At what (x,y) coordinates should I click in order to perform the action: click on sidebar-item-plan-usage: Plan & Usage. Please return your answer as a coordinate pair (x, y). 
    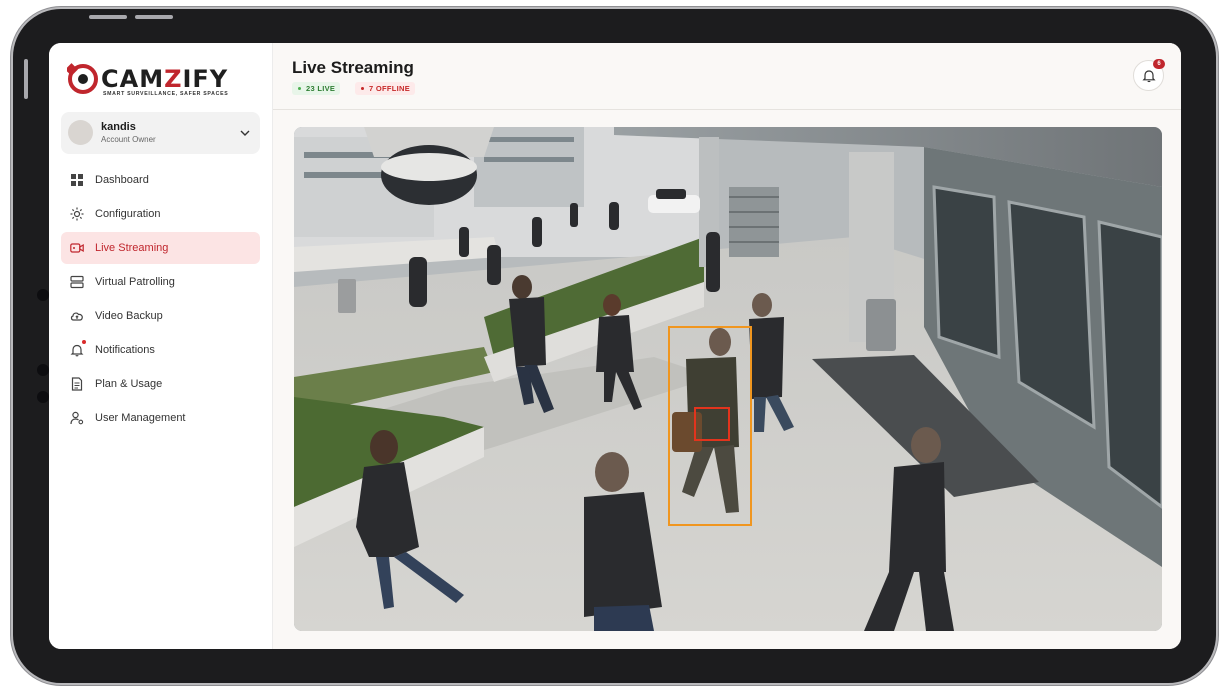
    Looking at the image, I should click on (160, 384).